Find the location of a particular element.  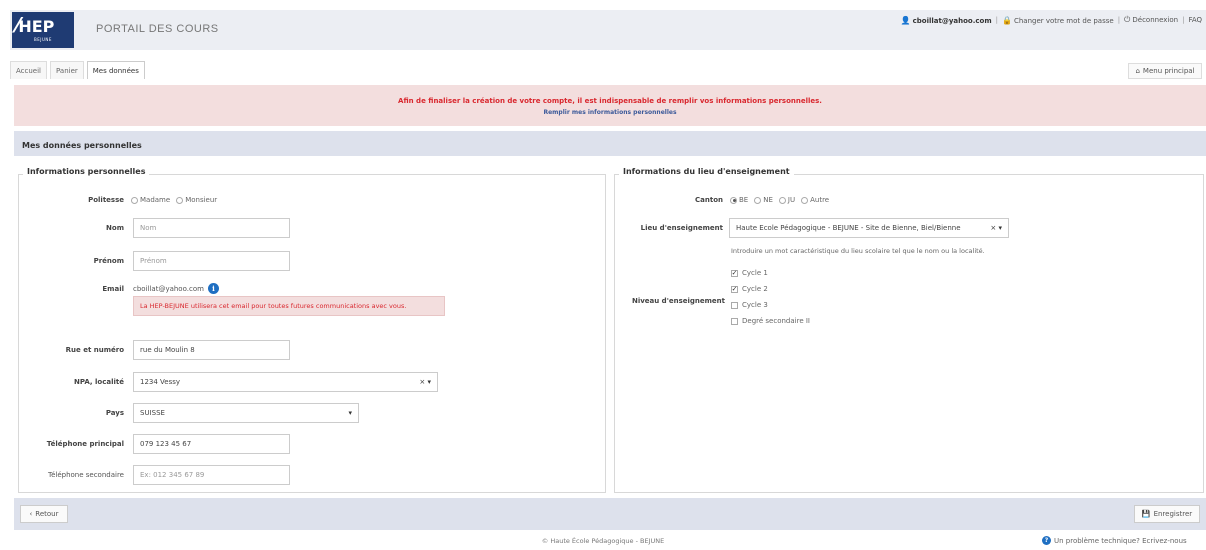

chevron-left-icon: ‹ is located at coordinates (31, 514).